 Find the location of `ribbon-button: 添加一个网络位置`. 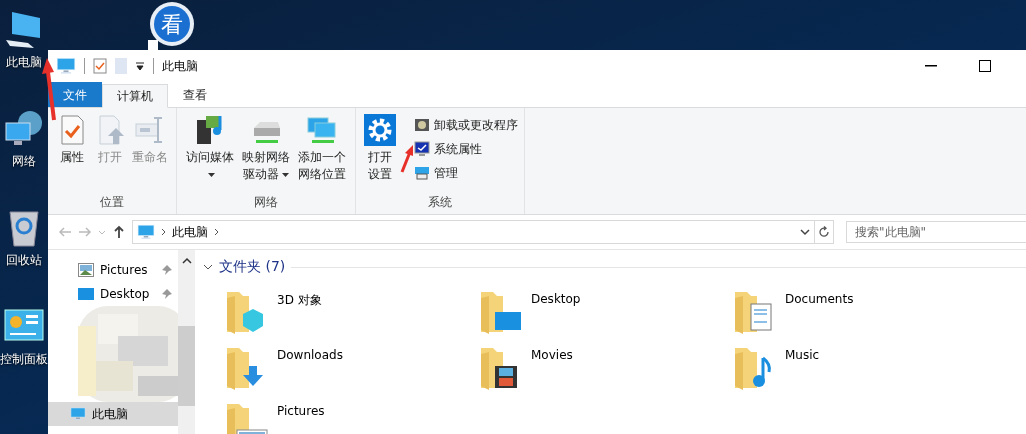

ribbon-button: 添加一个网络位置 is located at coordinates (322, 153).